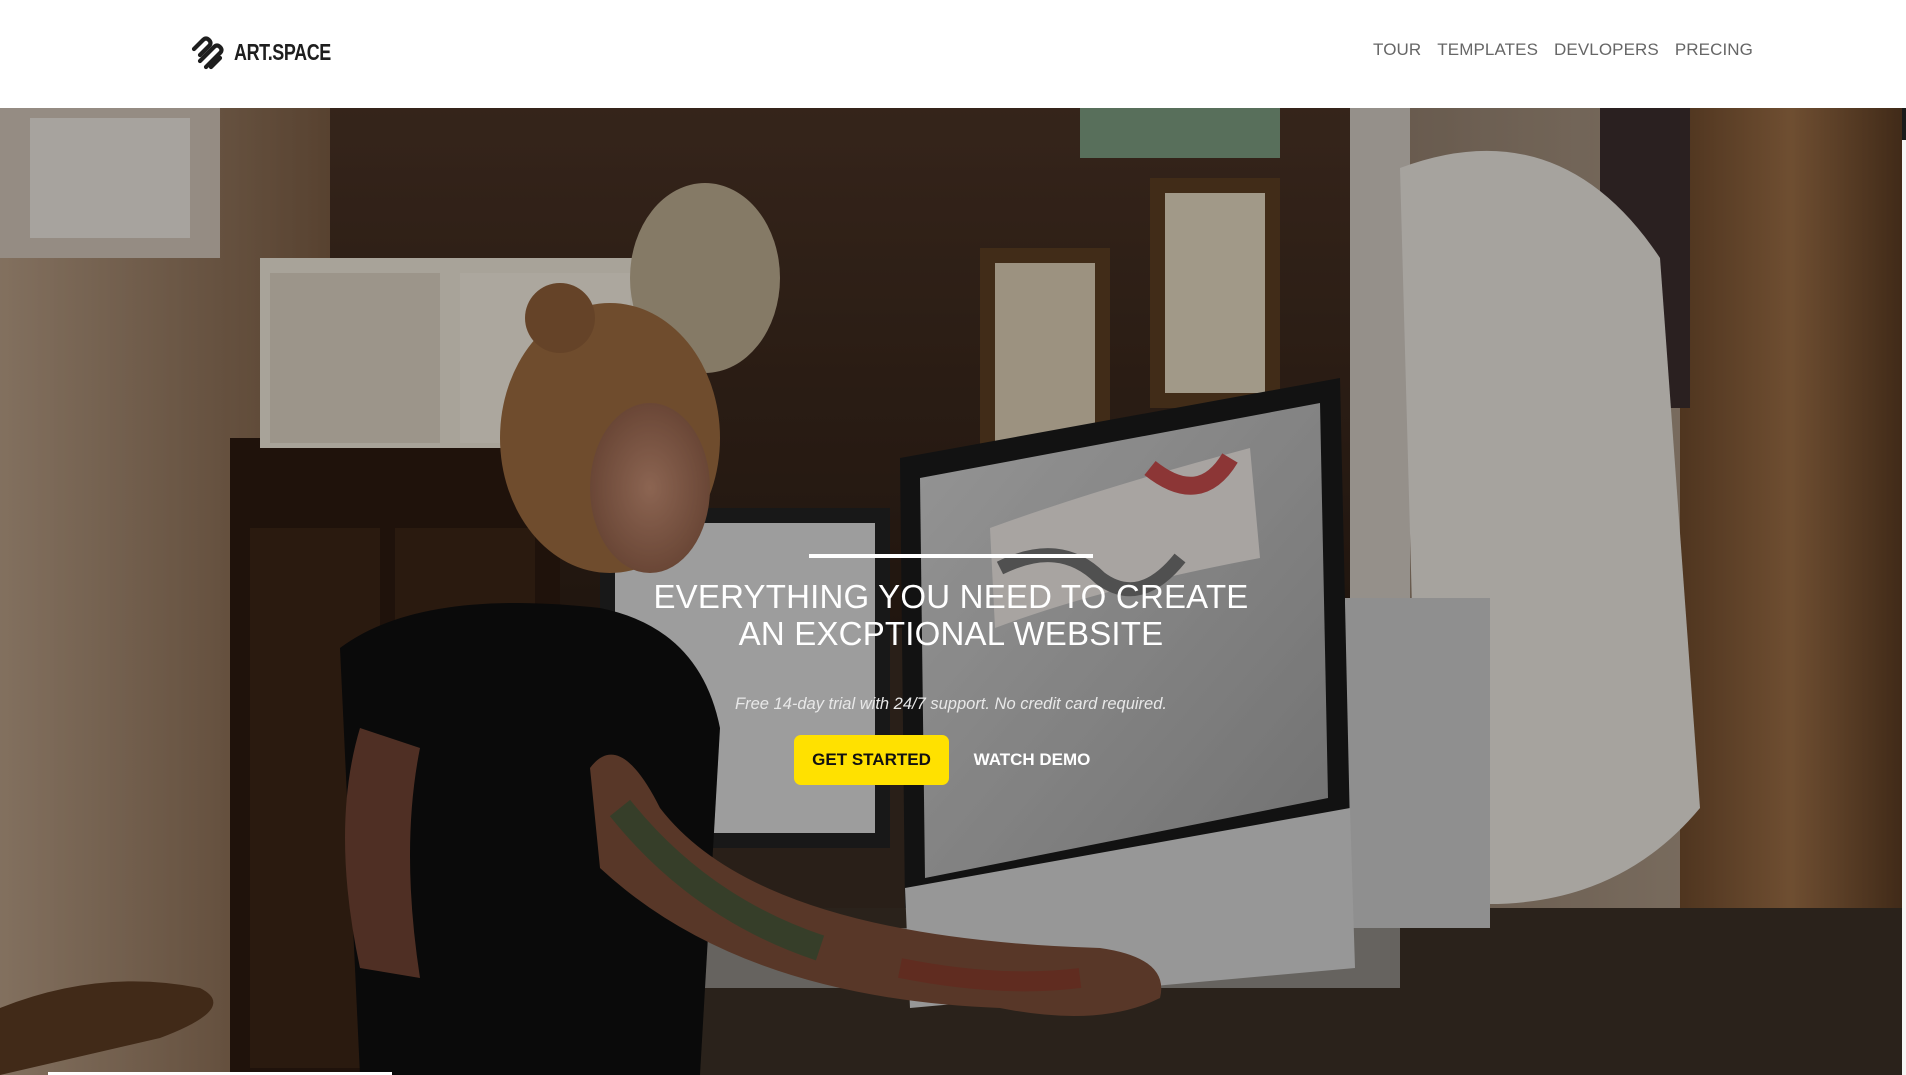 This screenshot has width=1906, height=1075. What do you see at coordinates (951, 556) in the screenshot?
I see `hero-title-rule` at bounding box center [951, 556].